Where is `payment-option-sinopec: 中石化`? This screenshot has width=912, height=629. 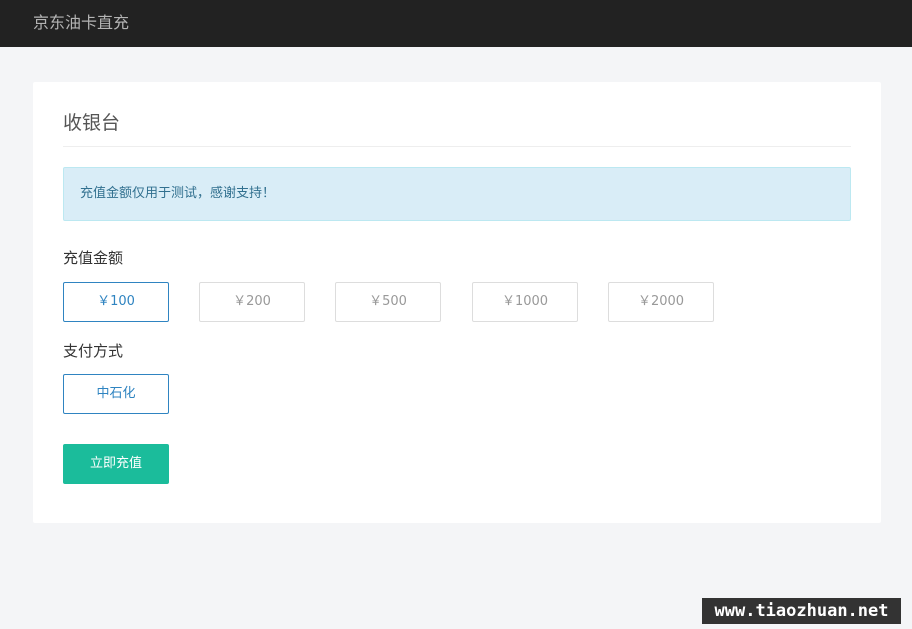
payment-option-sinopec: 中石化 is located at coordinates (116, 394).